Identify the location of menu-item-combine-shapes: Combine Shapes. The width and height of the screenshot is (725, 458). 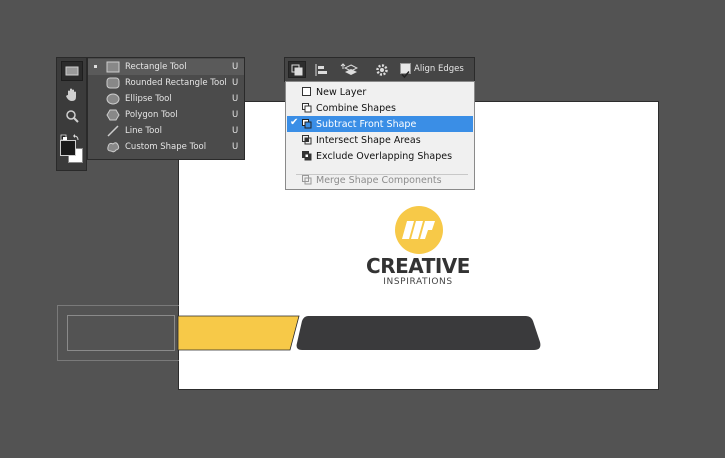
(380, 108).